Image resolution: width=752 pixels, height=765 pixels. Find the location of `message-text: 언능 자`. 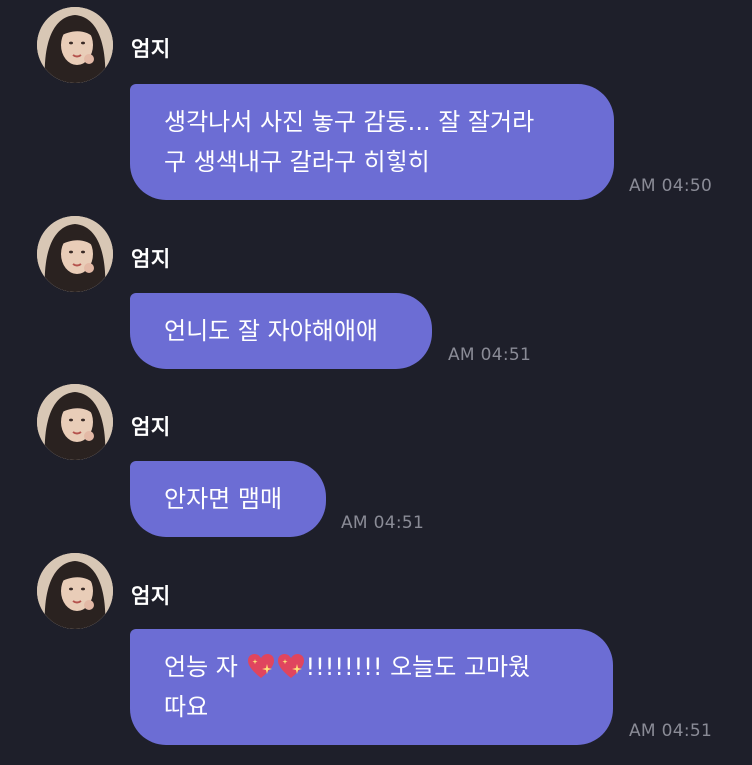

message-text: 언능 자 is located at coordinates (205, 667).